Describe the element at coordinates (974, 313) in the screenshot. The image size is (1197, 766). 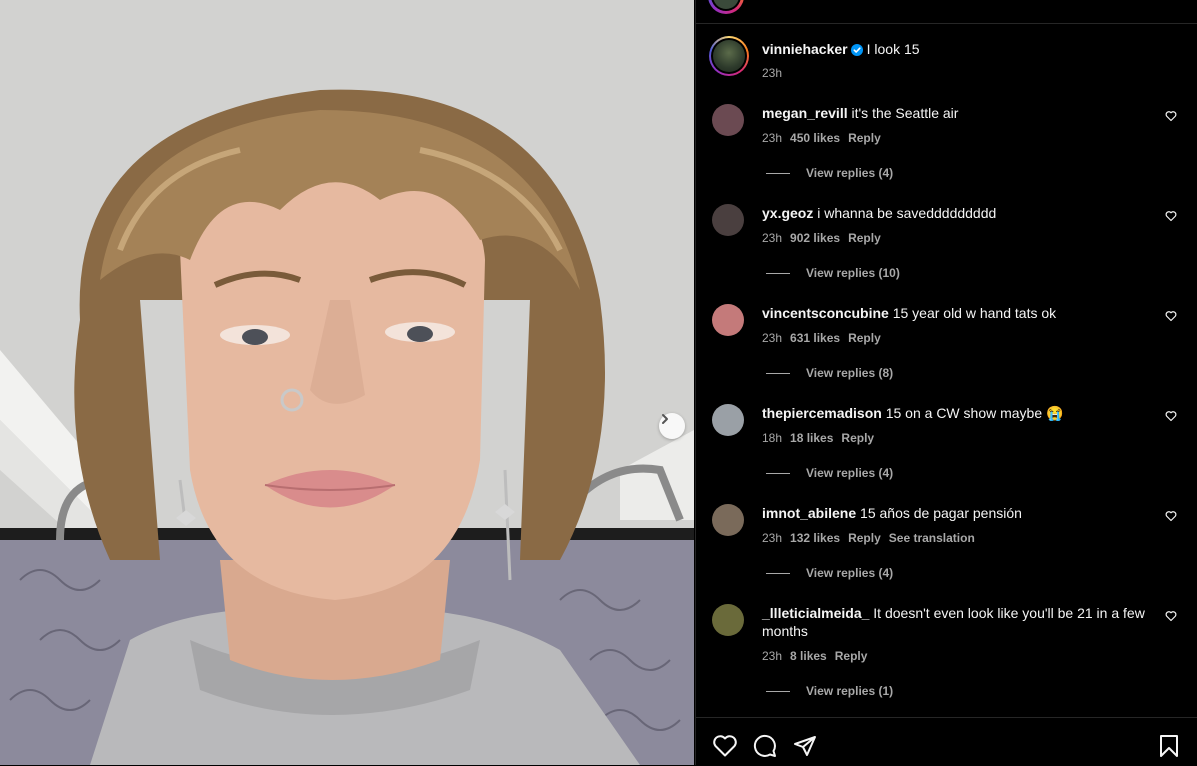
I see `comment-text: 15 year old w hand tats ok` at that location.